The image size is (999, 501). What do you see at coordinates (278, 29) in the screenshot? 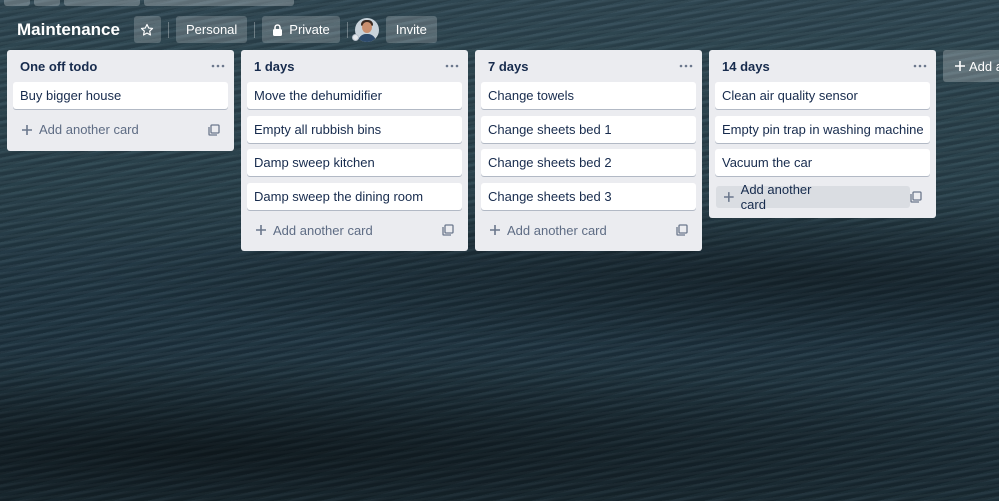
I see `lock-icon` at bounding box center [278, 29].